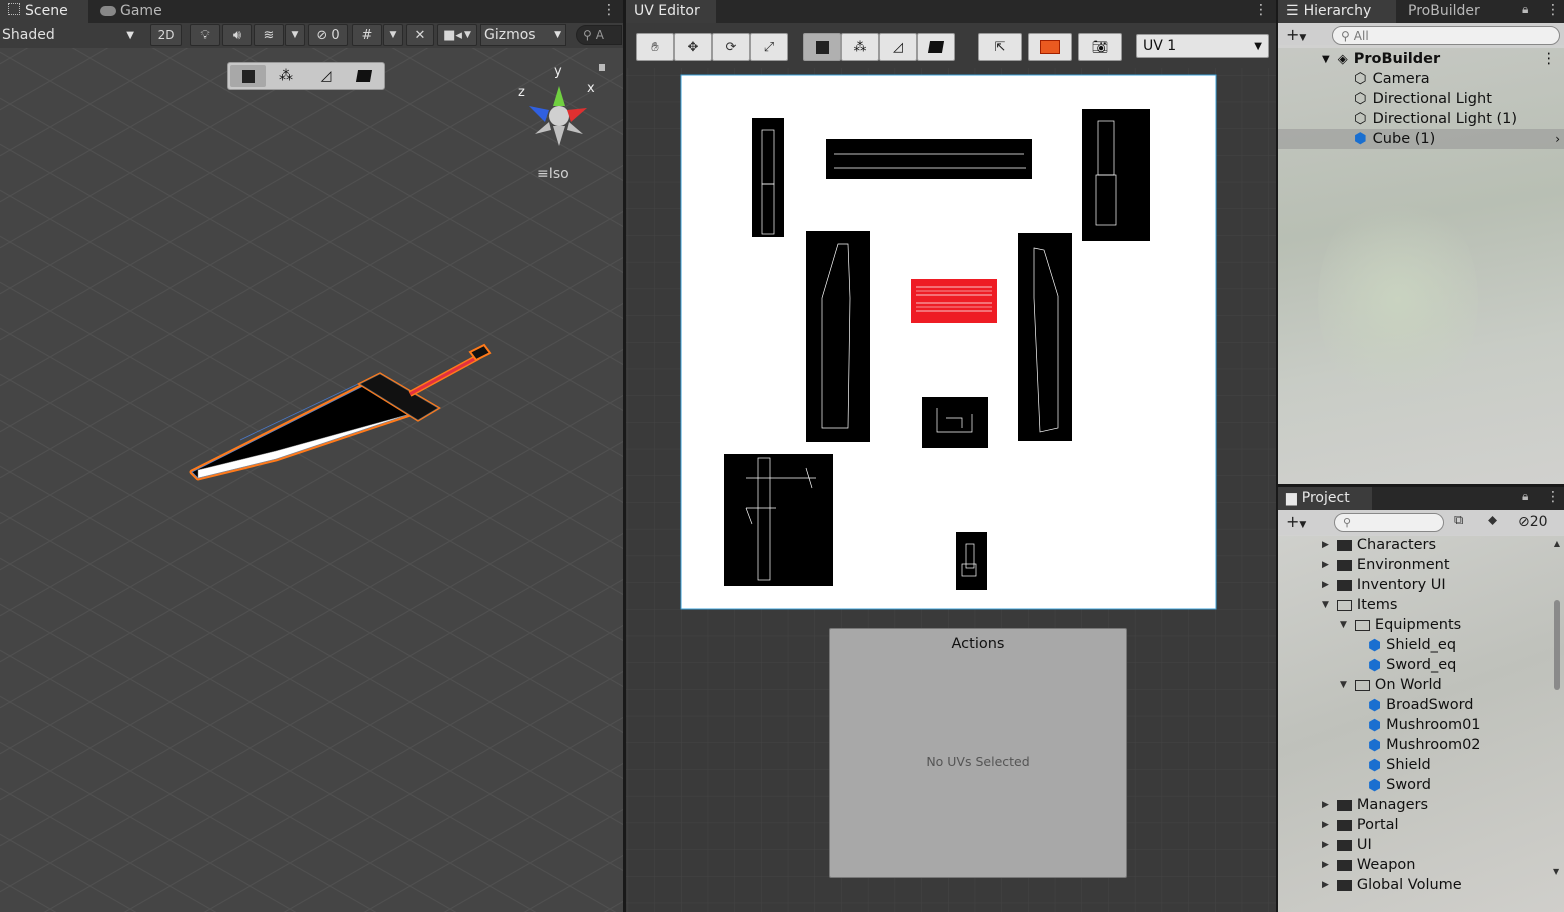 Image resolution: width=1564 pixels, height=912 pixels. Describe the element at coordinates (1261, 10) in the screenshot. I see `uv-editor-menu-icon: ⋮` at that location.